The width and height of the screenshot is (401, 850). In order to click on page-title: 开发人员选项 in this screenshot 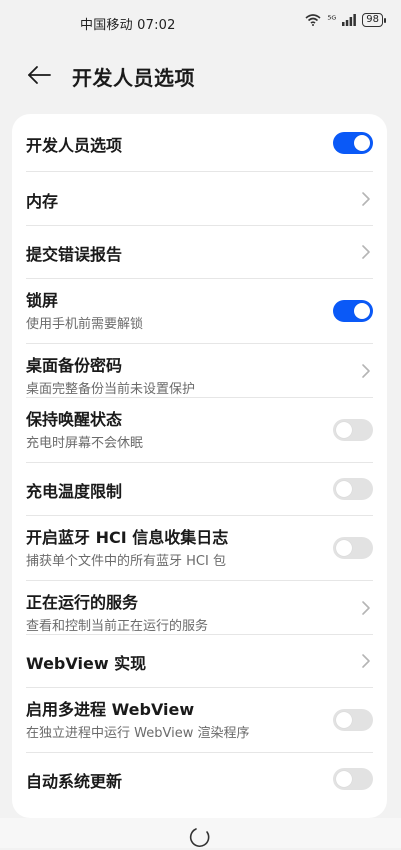, I will do `click(133, 78)`.